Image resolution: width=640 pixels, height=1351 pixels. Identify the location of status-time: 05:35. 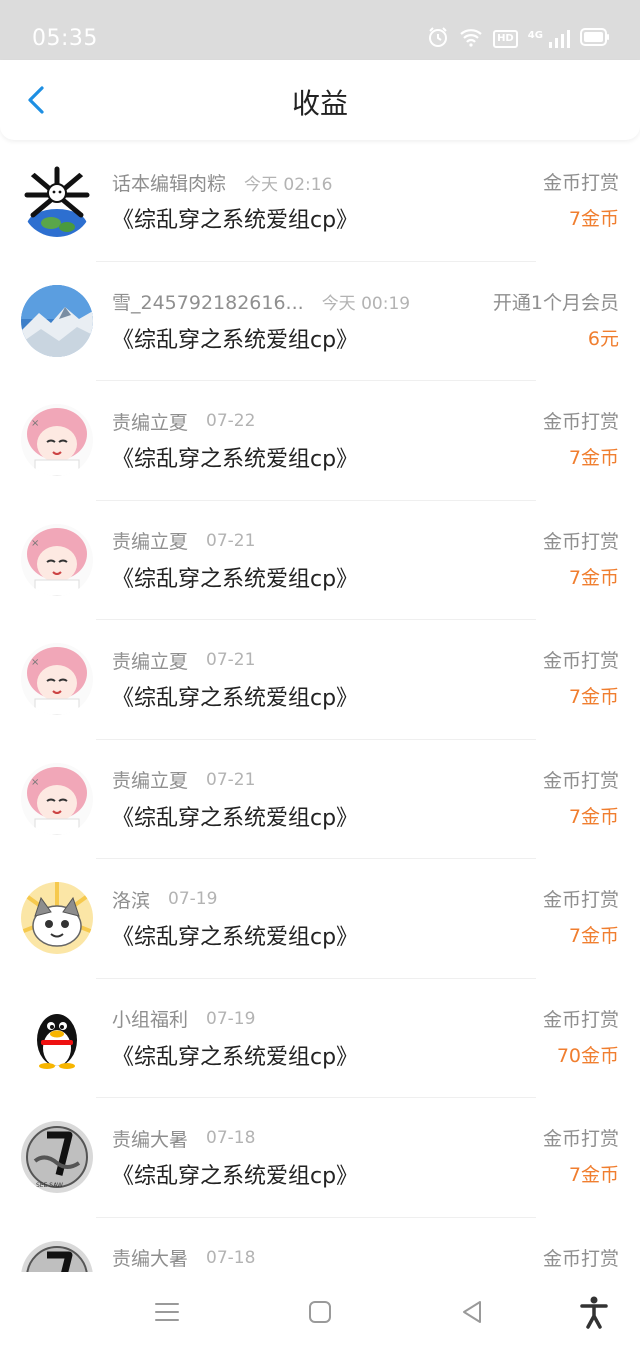
(65, 38).